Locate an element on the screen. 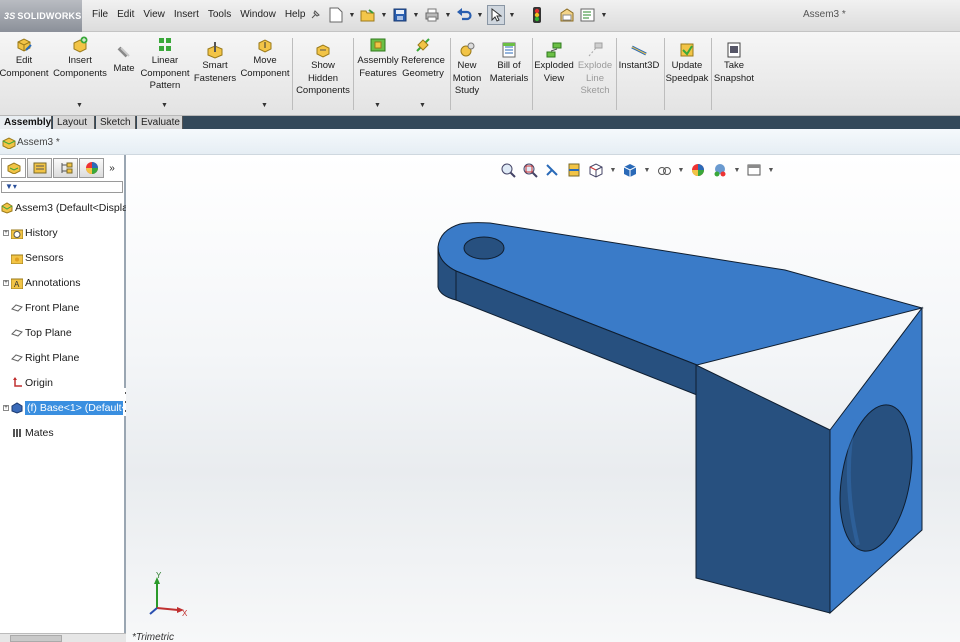 The width and height of the screenshot is (960, 642). undo-icon is located at coordinates (464, 15).